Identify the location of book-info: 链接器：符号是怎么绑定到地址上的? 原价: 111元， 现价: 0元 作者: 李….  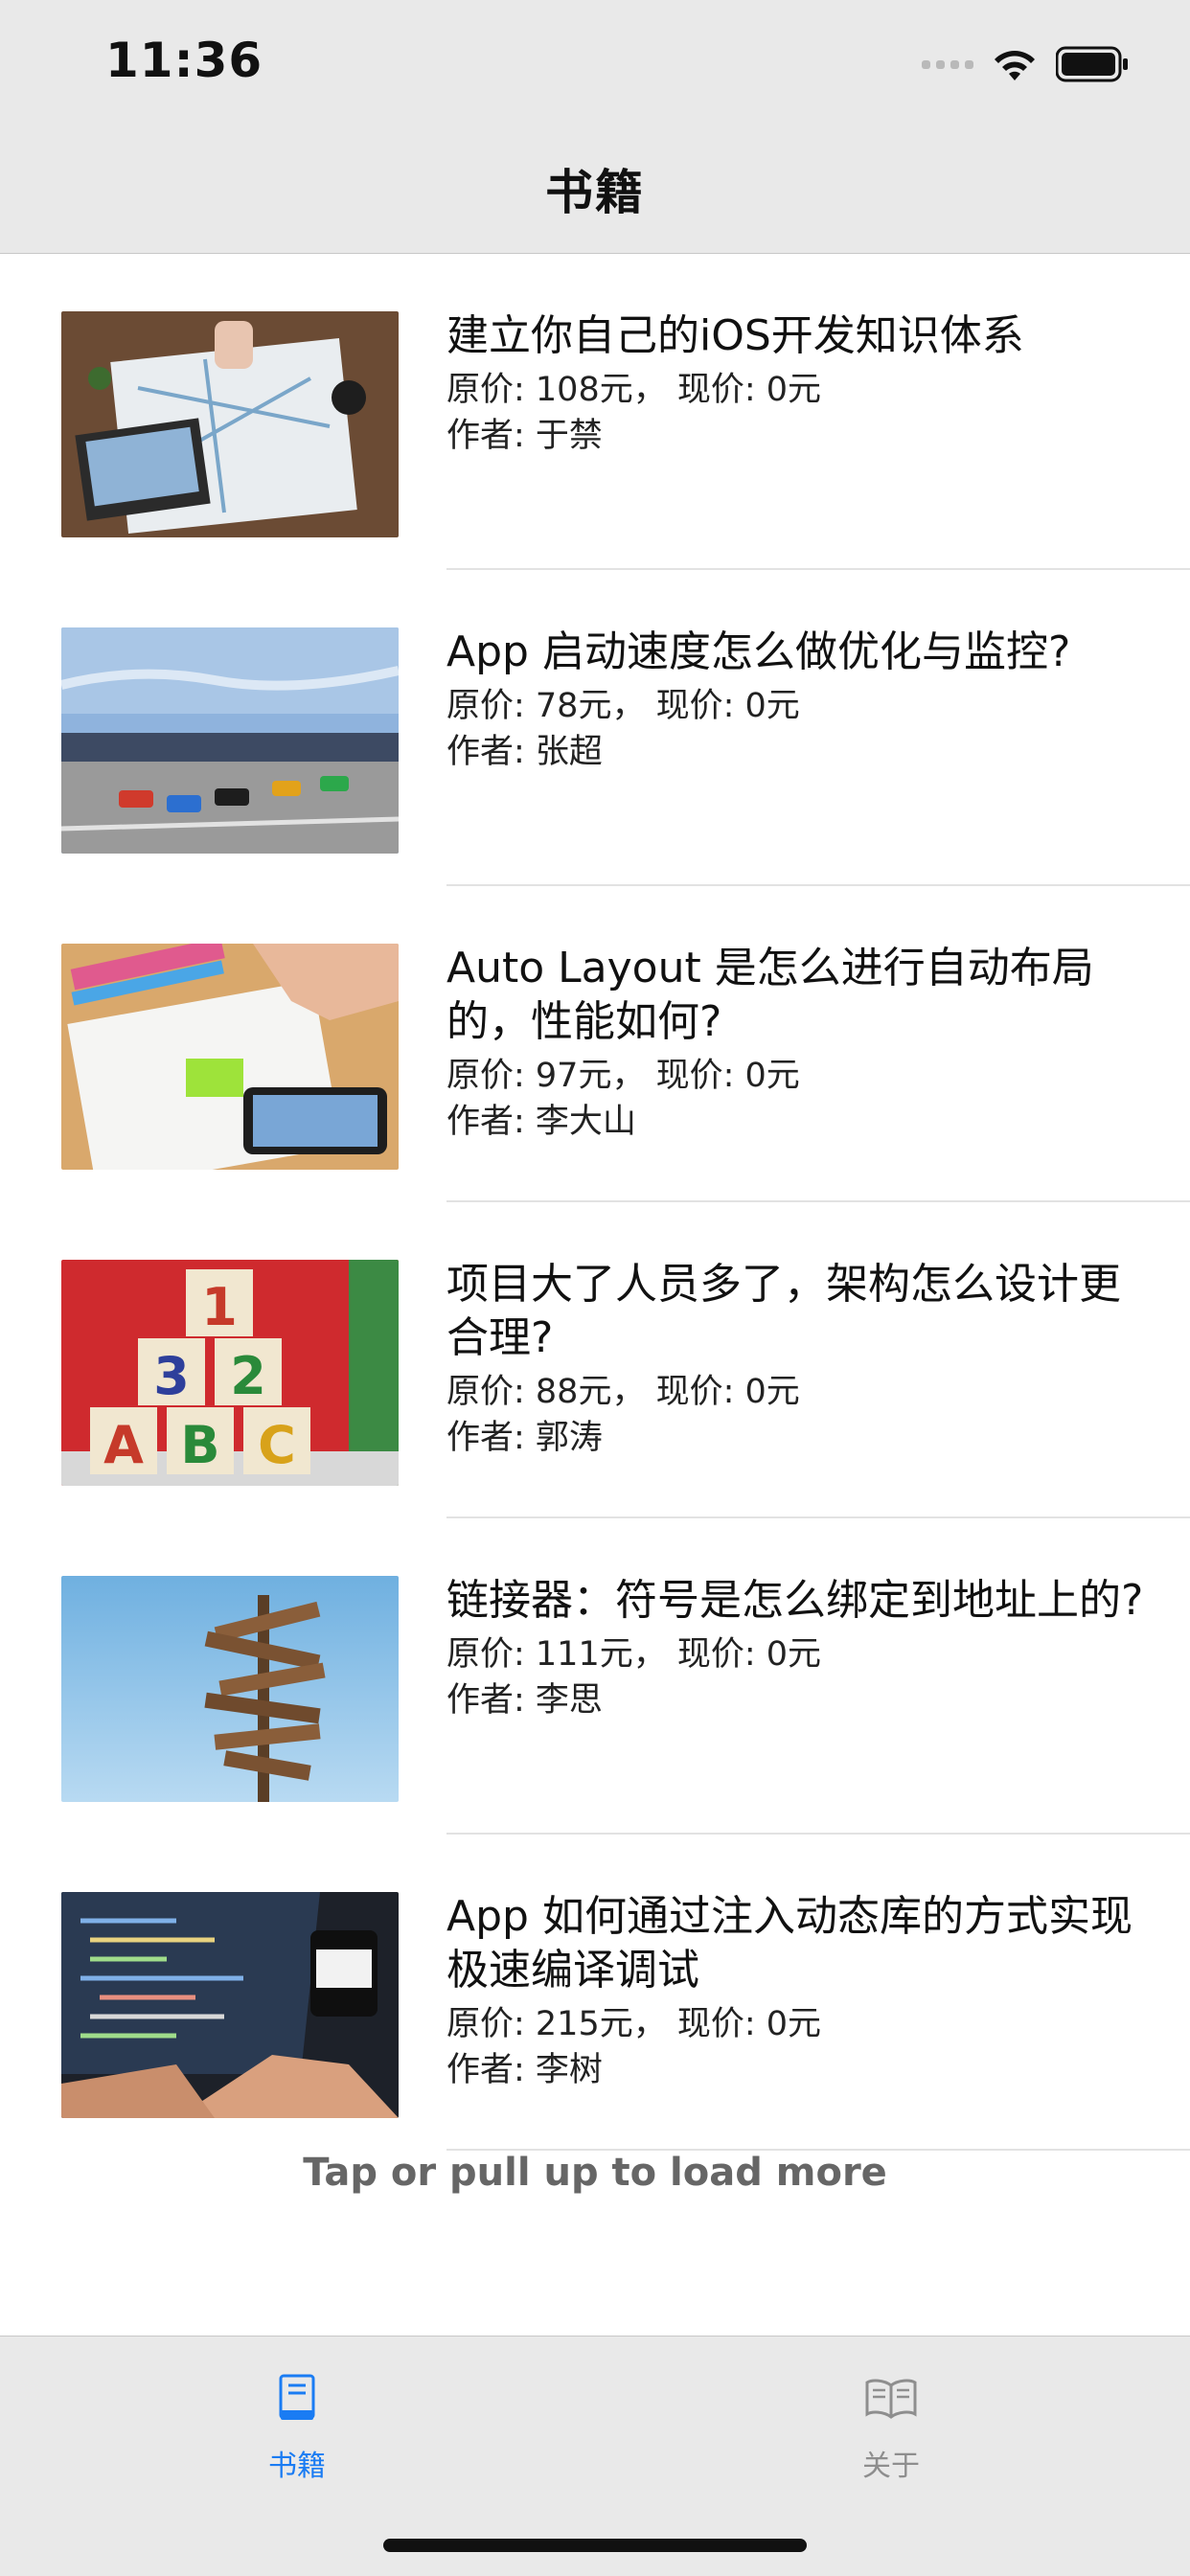
(796, 1648).